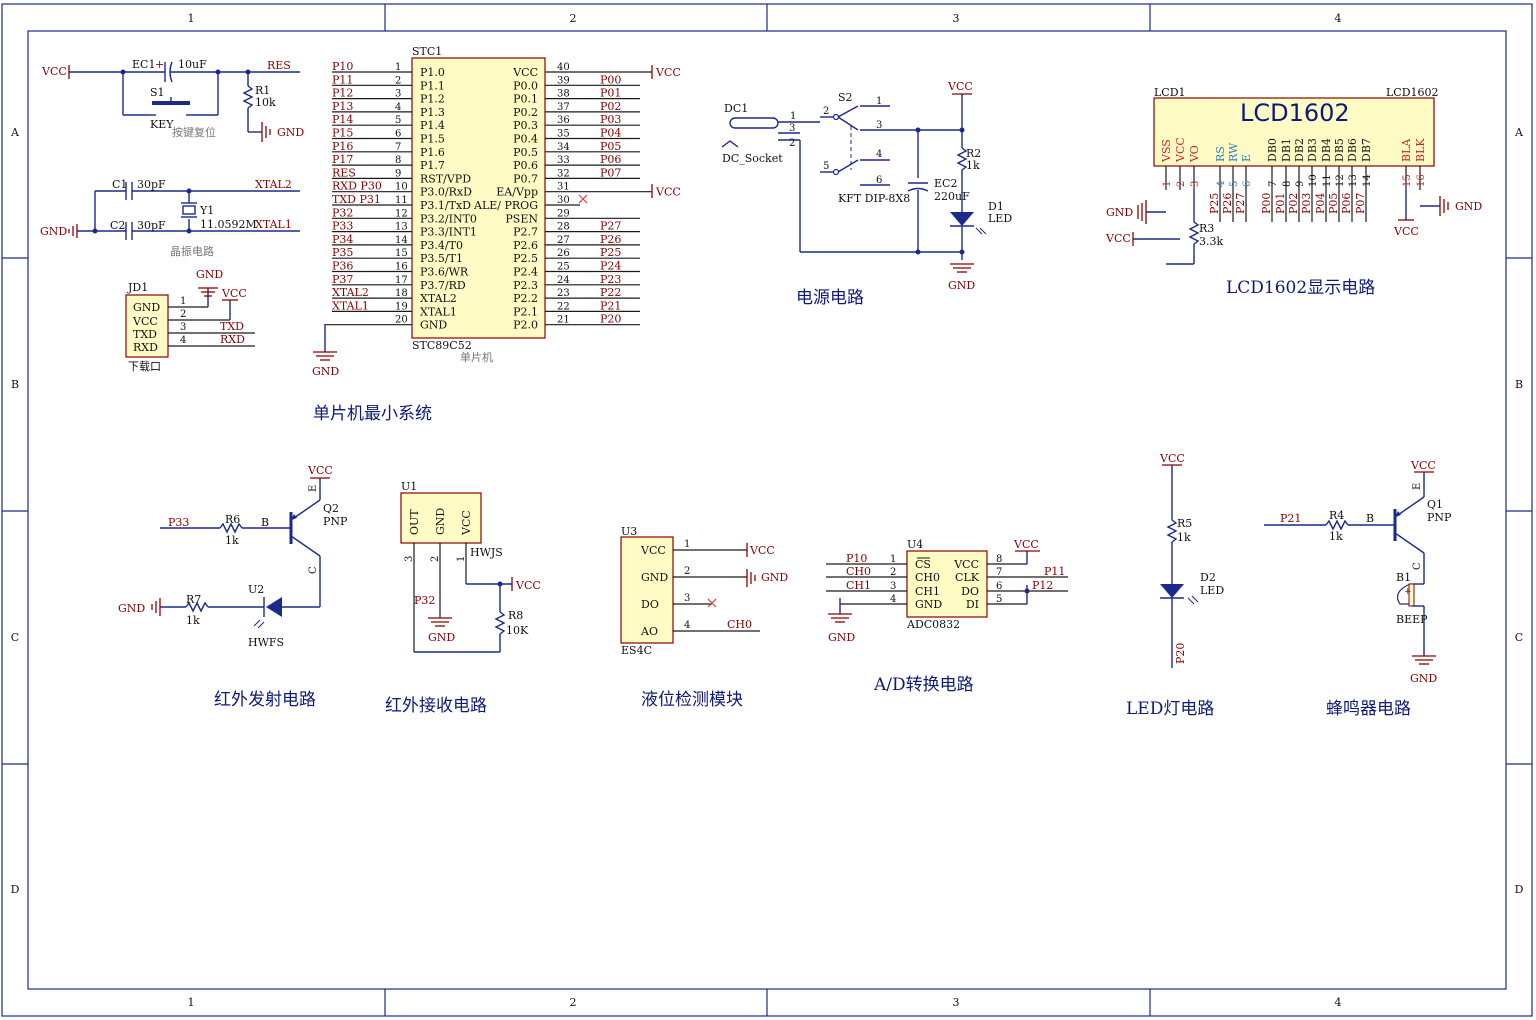 This screenshot has width=1536, height=1020. I want to click on lcd-pin-name-5: RW, so click(1233, 152).